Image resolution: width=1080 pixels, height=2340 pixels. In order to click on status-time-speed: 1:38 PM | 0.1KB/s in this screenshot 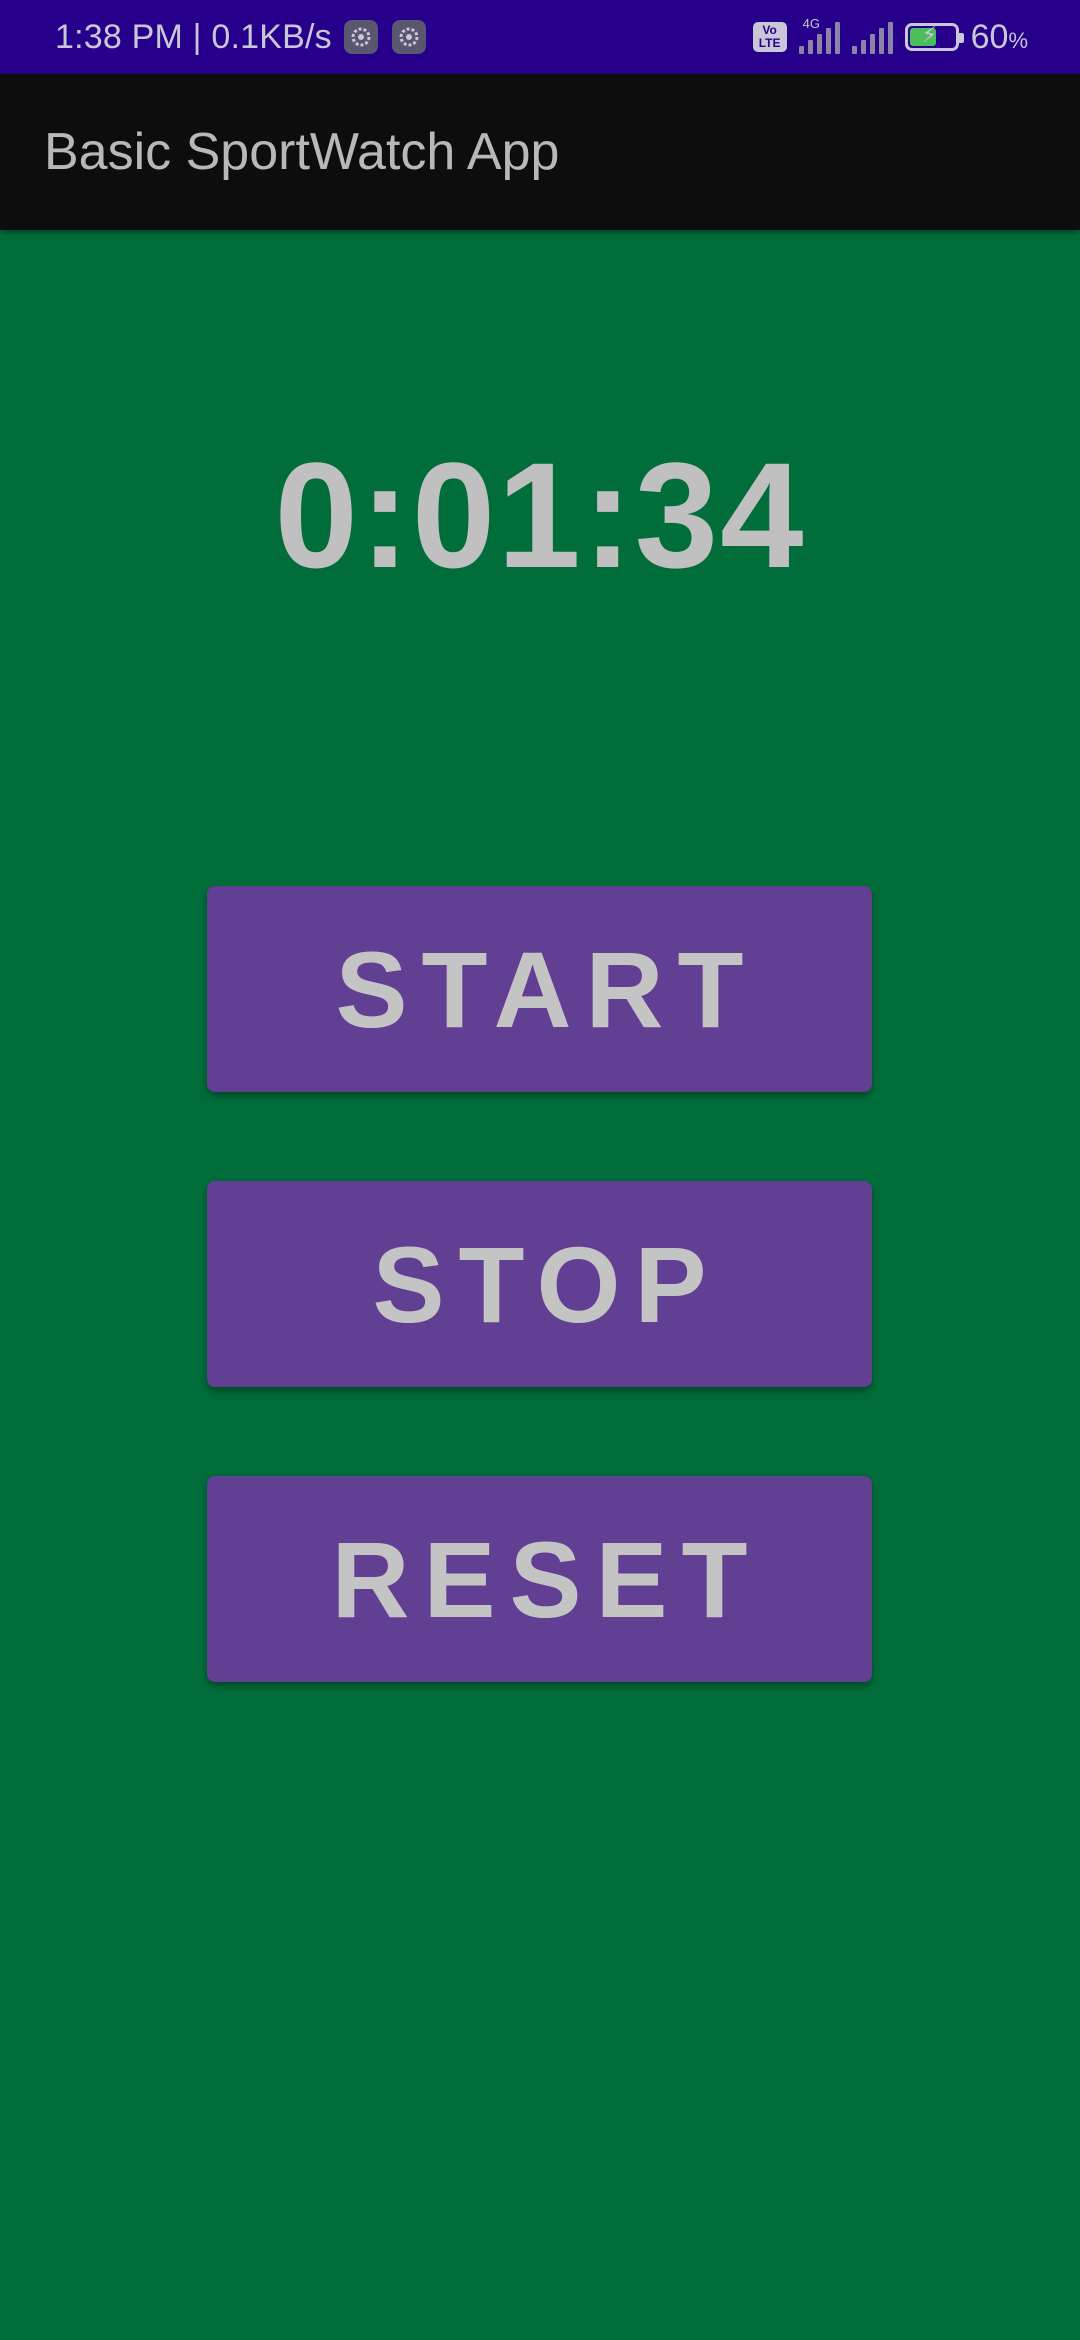, I will do `click(193, 36)`.